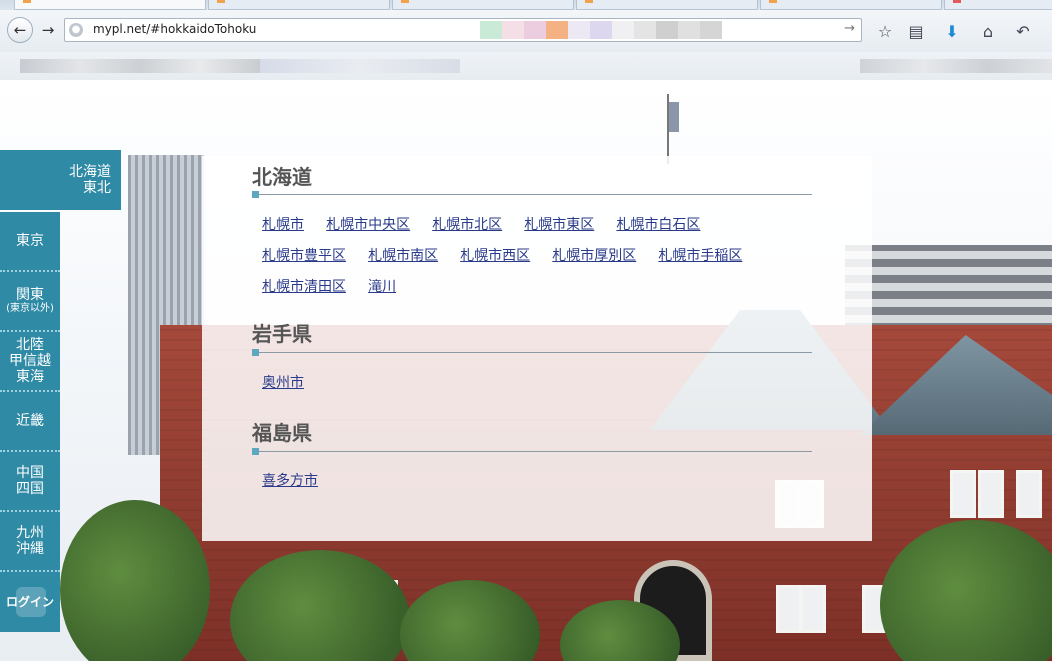 The image size is (1052, 661). What do you see at coordinates (290, 486) in the screenshot?
I see `city-link: 喜多方市` at bounding box center [290, 486].